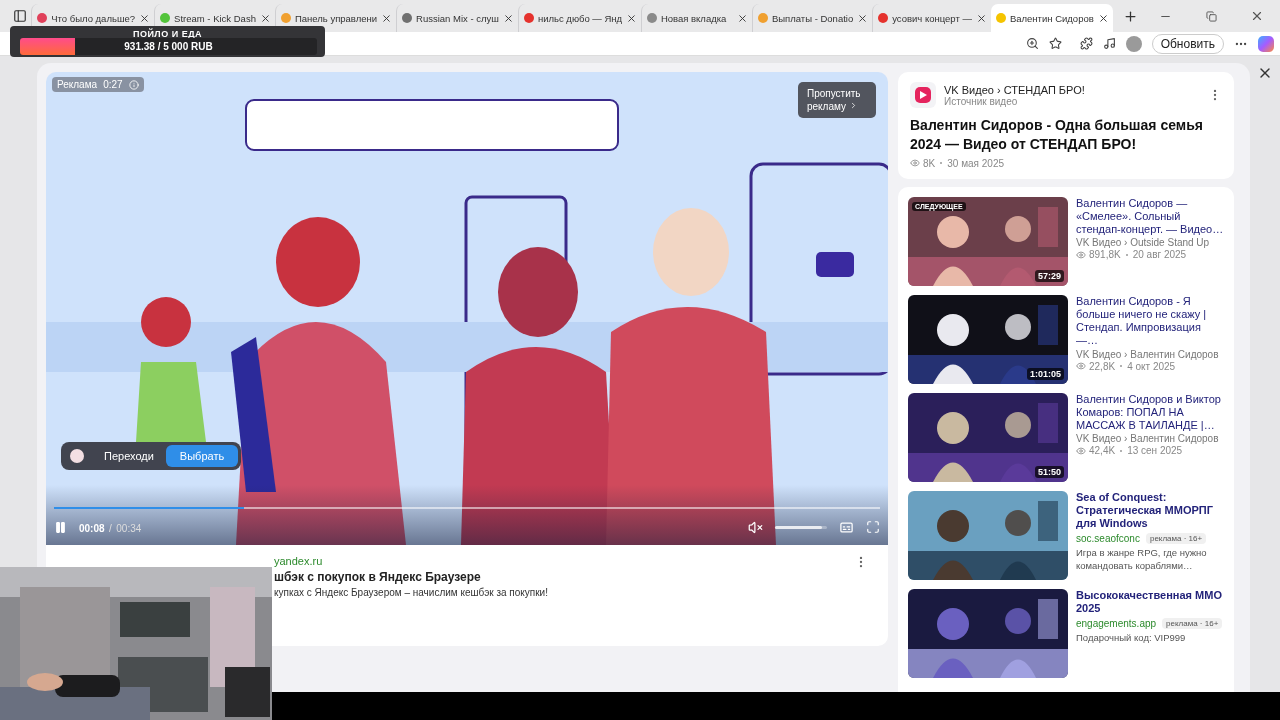  Describe the element at coordinates (377, 577) in the screenshot. I see `ad-title: шбэк с покупок в Яндекс Браузере` at that location.